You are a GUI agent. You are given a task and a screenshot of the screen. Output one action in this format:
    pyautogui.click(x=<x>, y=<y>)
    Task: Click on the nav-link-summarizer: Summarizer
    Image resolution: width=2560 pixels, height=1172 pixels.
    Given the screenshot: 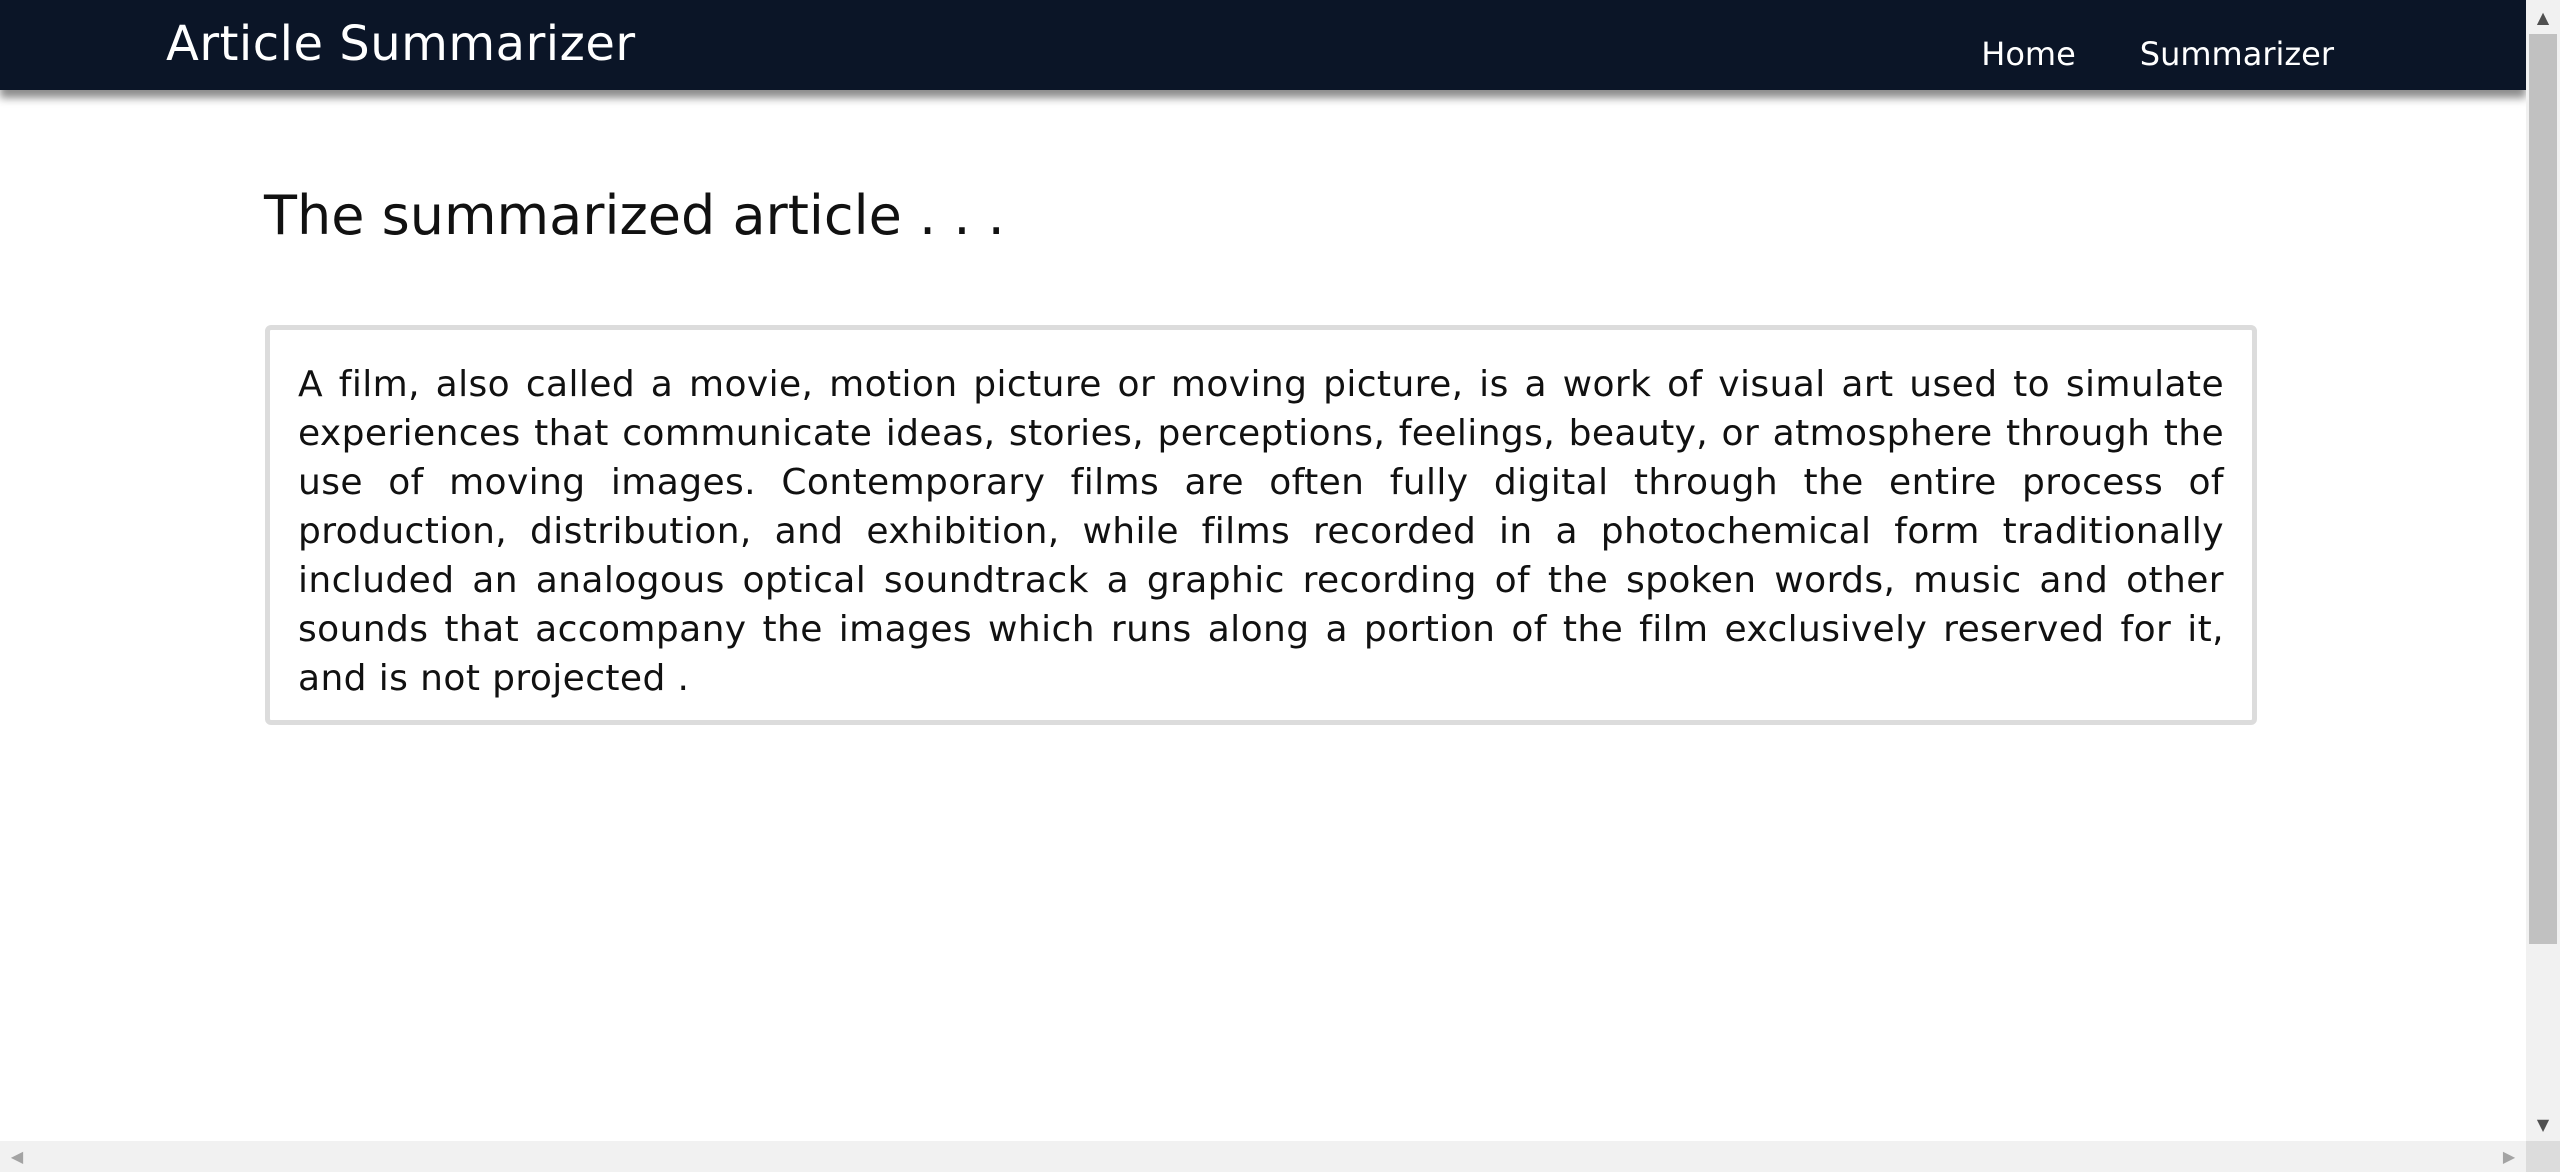 What is the action you would take?
    pyautogui.click(x=2237, y=54)
    